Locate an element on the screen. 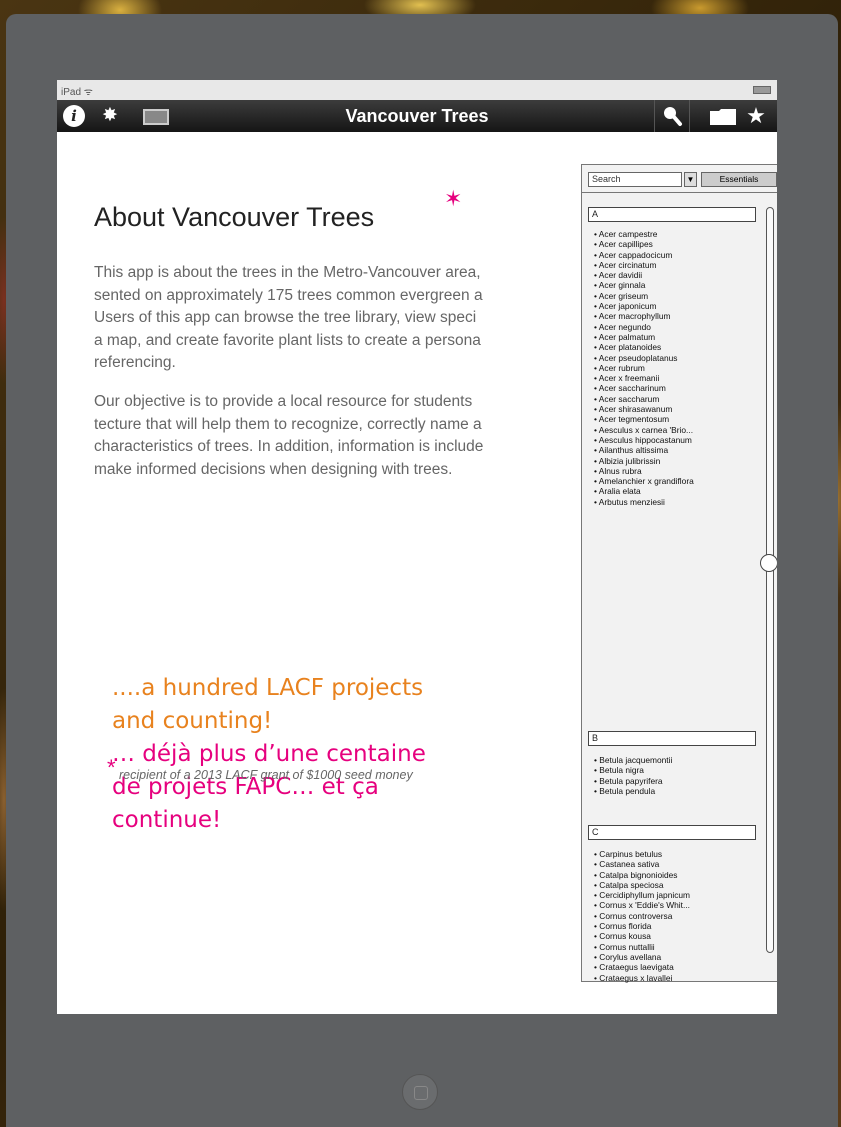  tree-list-item: Cornus florida is located at coordinates (674, 926).